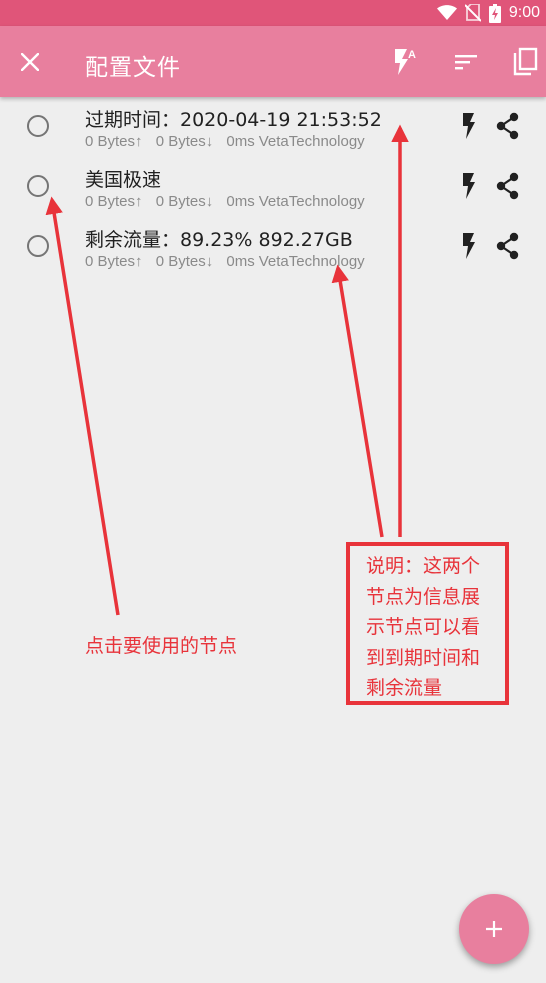 The height and width of the screenshot is (983, 546). I want to click on arrow-to-radio-button, so click(82, 406).